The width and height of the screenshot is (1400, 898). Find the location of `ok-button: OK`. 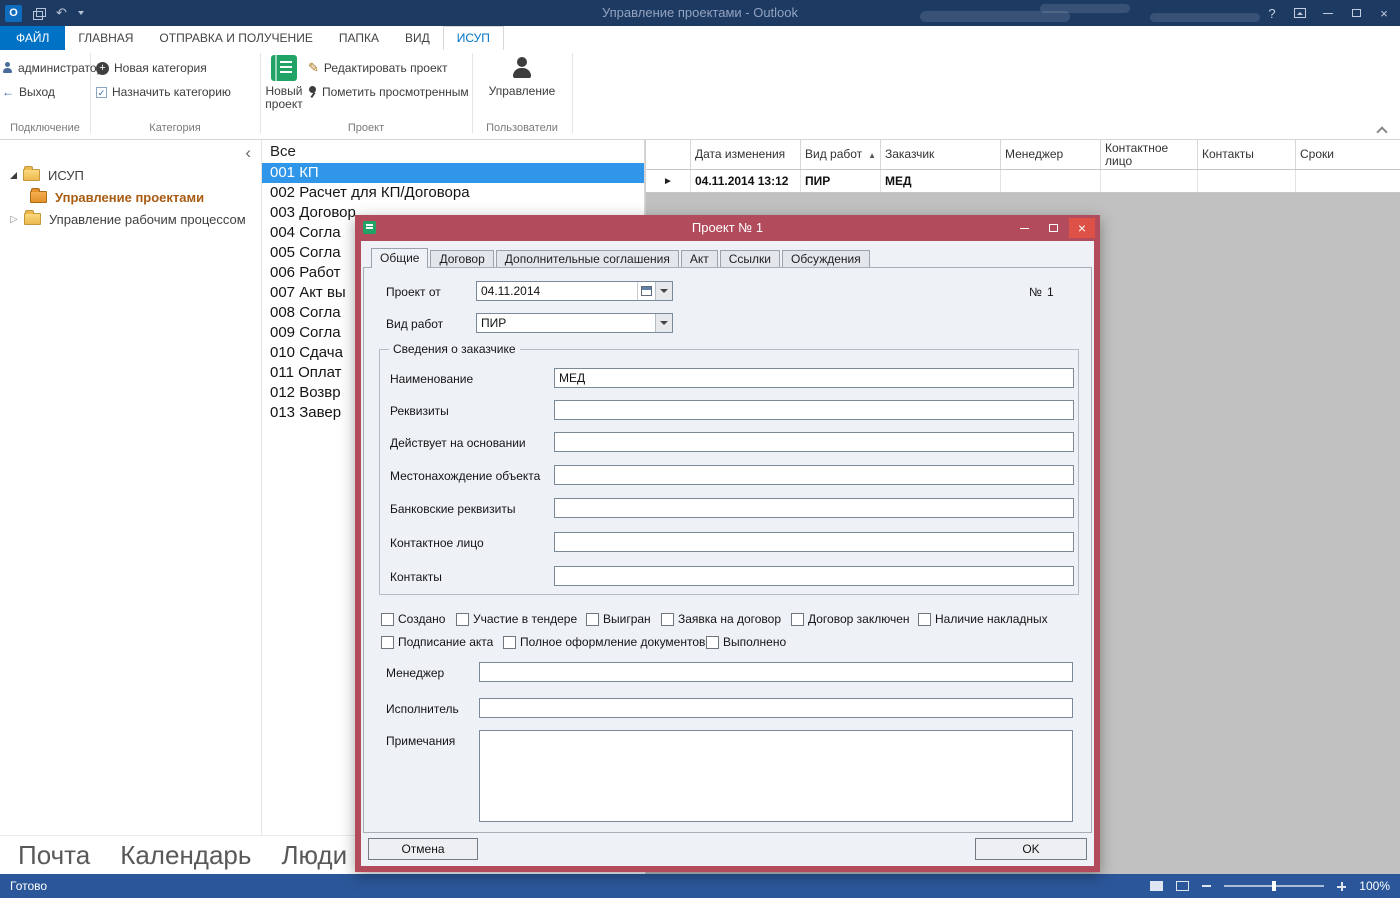

ok-button: OK is located at coordinates (1031, 849).